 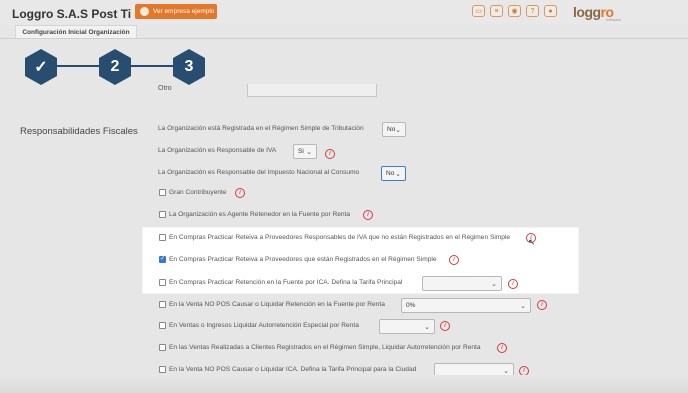 I want to click on demo-button-label: Ver empresa ejemplo, so click(x=184, y=11).